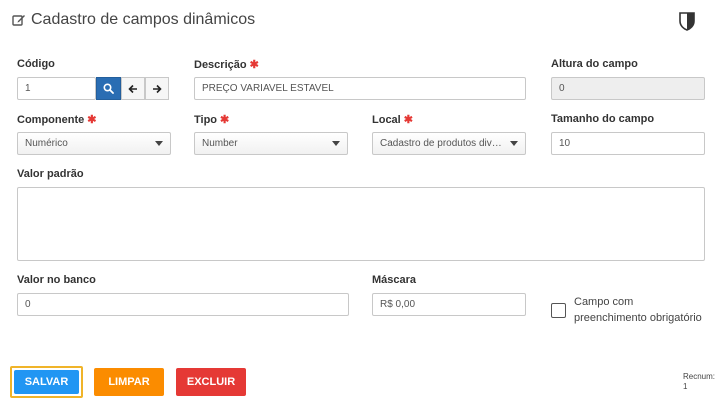  I want to click on arrow-left-icon, so click(132, 88).